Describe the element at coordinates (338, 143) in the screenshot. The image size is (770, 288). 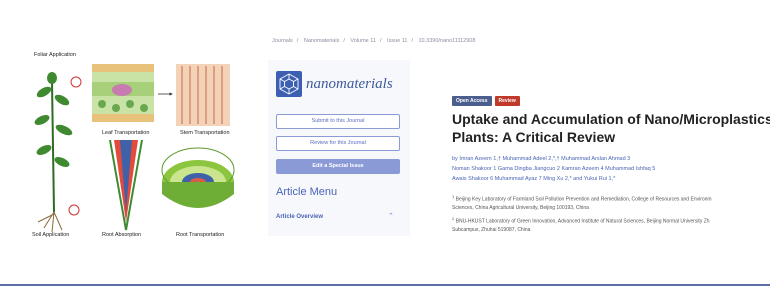
I see `review-button: Review for this Journal` at that location.